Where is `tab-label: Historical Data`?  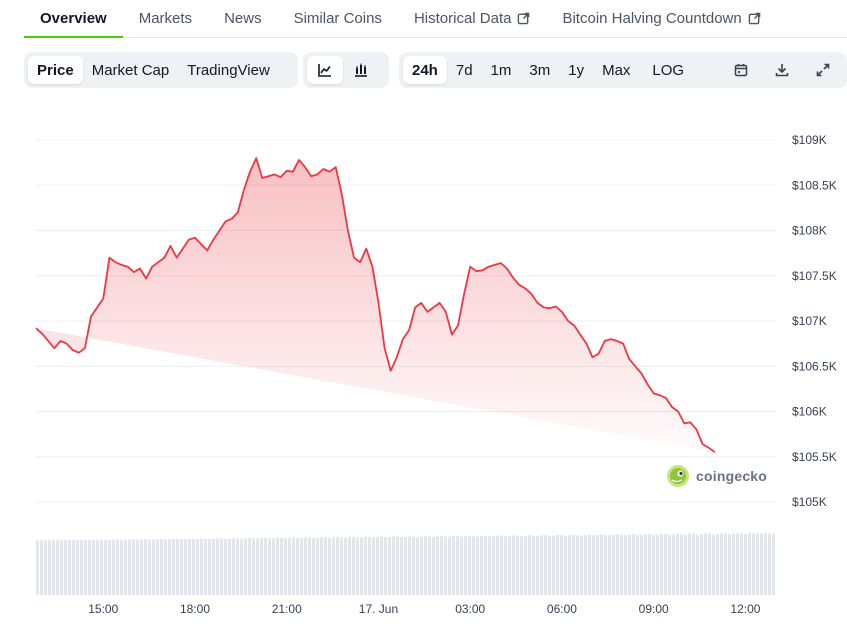 tab-label: Historical Data is located at coordinates (462, 18).